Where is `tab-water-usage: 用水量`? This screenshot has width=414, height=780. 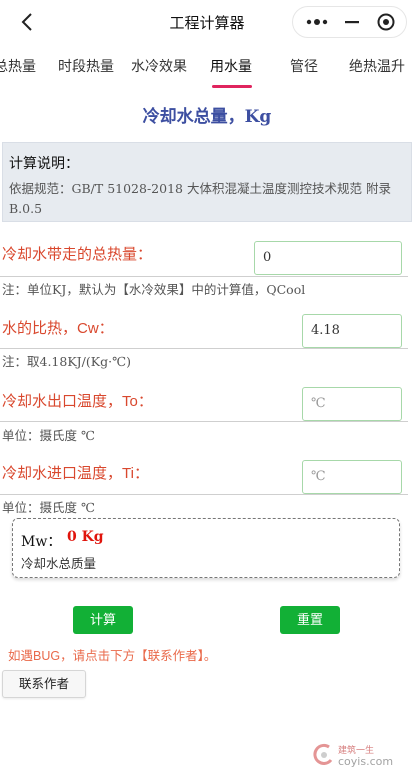 tab-water-usage: 用水量 is located at coordinates (231, 66).